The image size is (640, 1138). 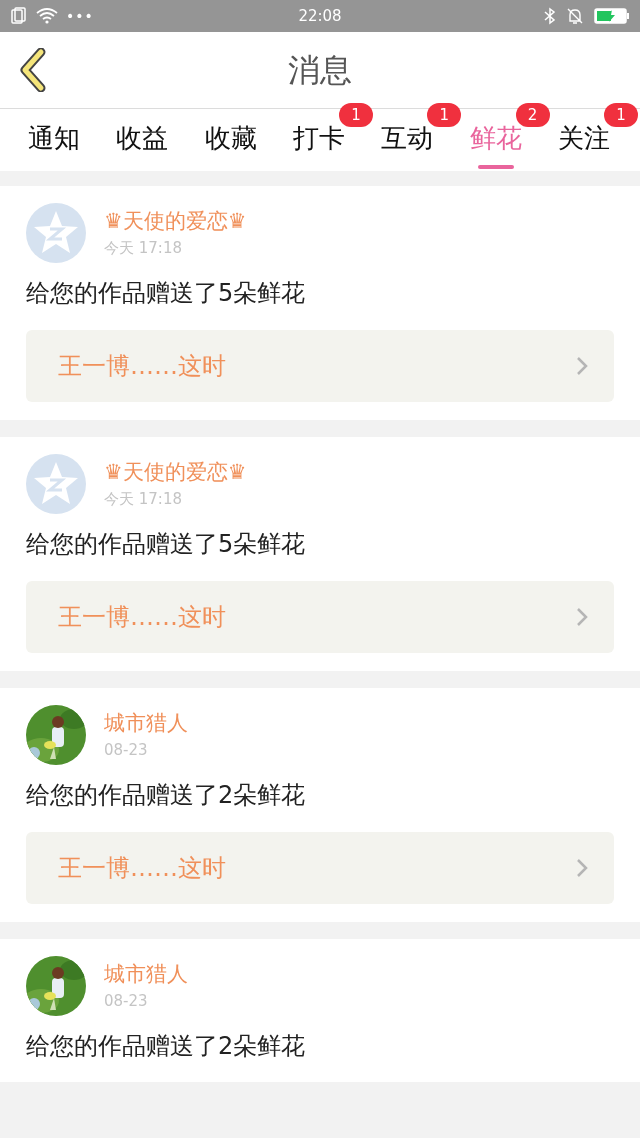 I want to click on bluetooth-icon, so click(x=550, y=16).